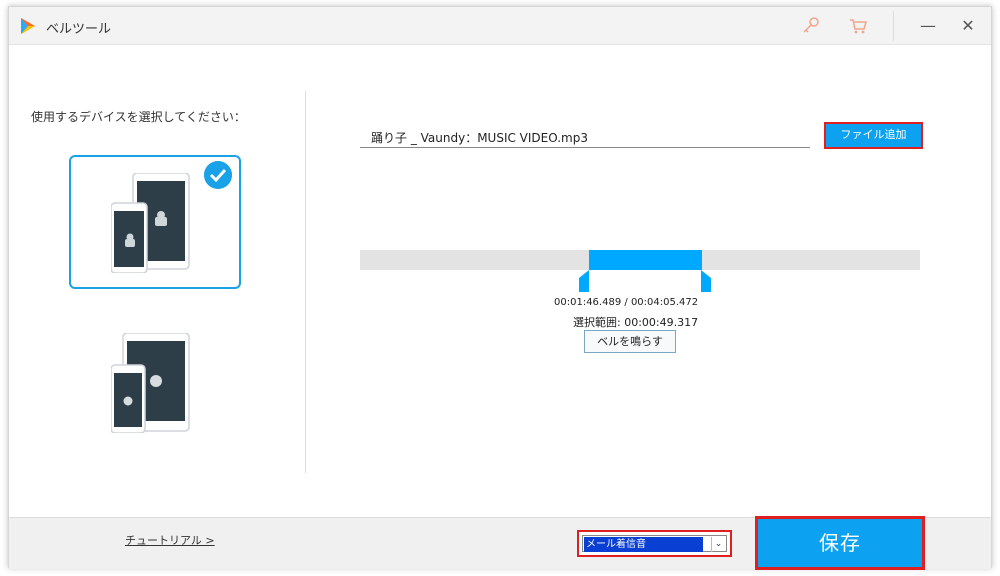 This screenshot has width=1000, height=576. I want to click on file-name-underline, so click(585, 147).